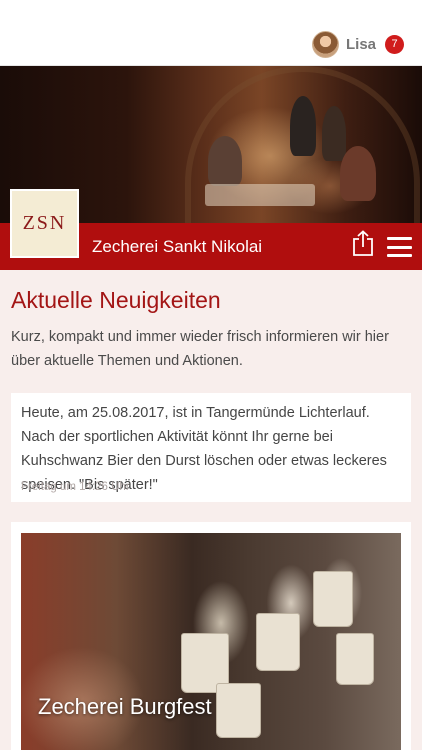 This screenshot has height=750, width=422. What do you see at coordinates (177, 246) in the screenshot?
I see `brand-title: Zecherei Sankt Nikolai` at bounding box center [177, 246].